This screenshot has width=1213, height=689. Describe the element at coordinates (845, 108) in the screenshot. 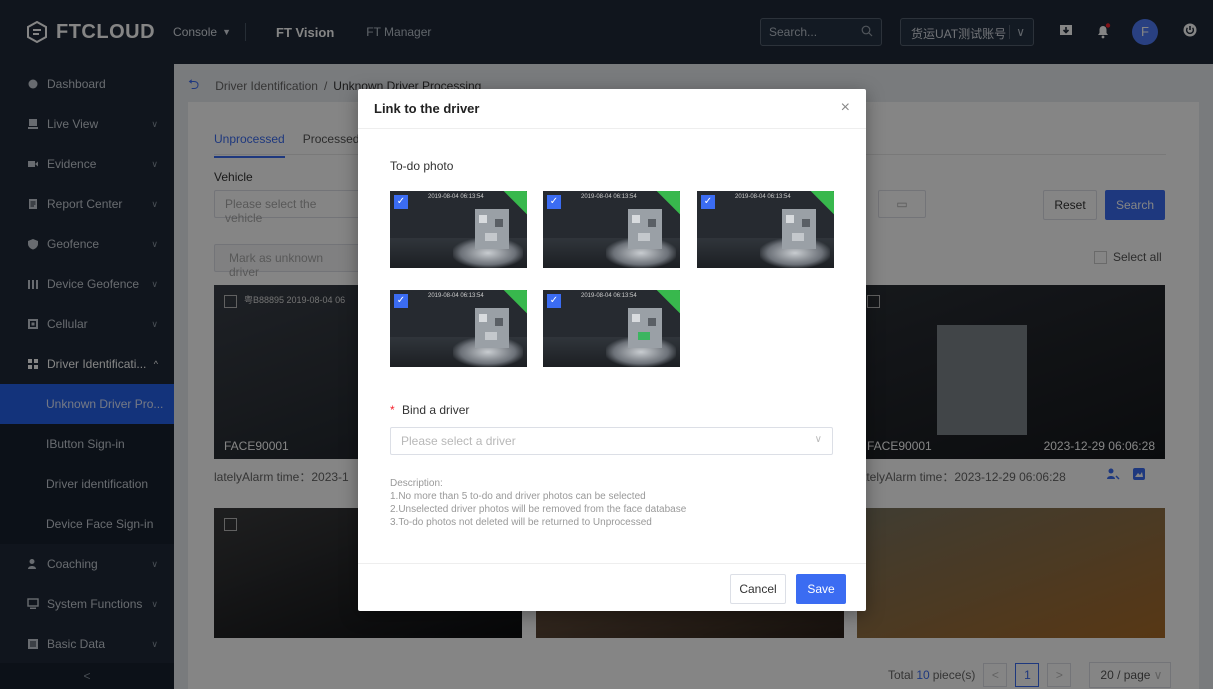

I see `close-icon: ×` at that location.